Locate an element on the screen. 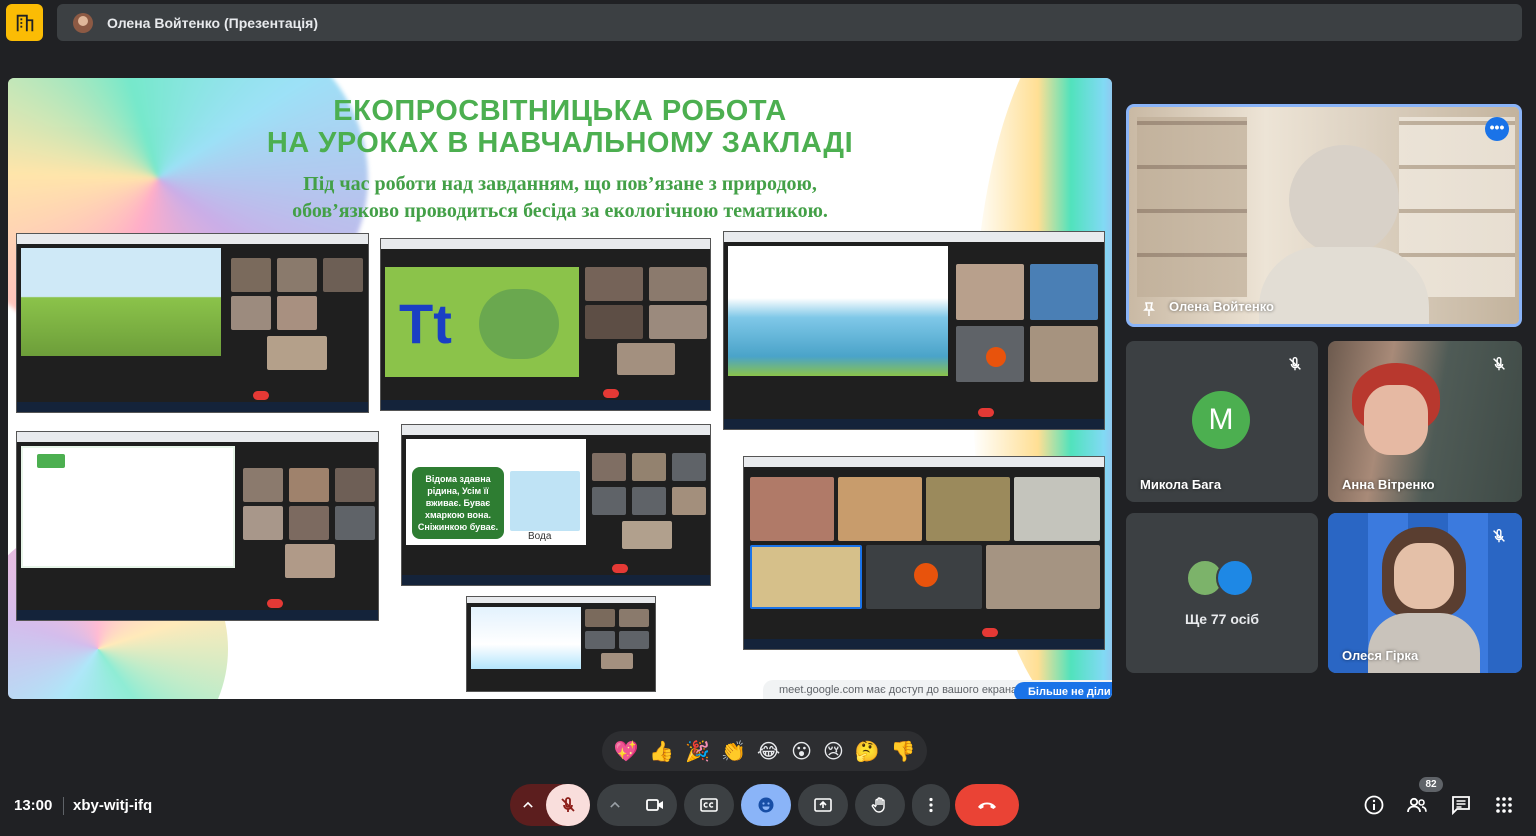 This screenshot has width=1536, height=836. pin-icon is located at coordinates (1149, 309).